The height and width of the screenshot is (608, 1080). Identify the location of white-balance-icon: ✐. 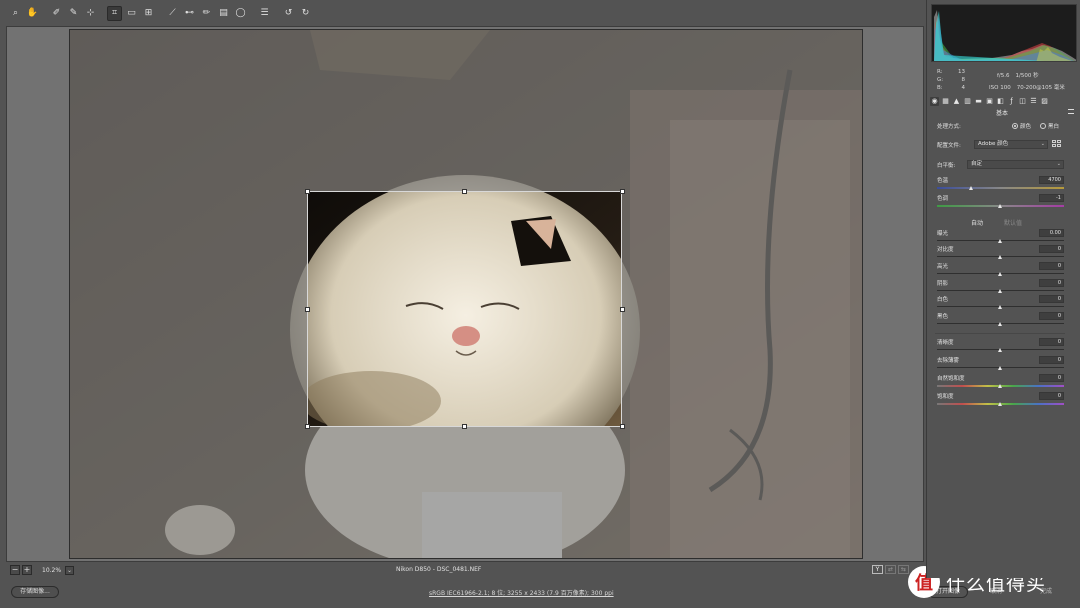
(56, 13).